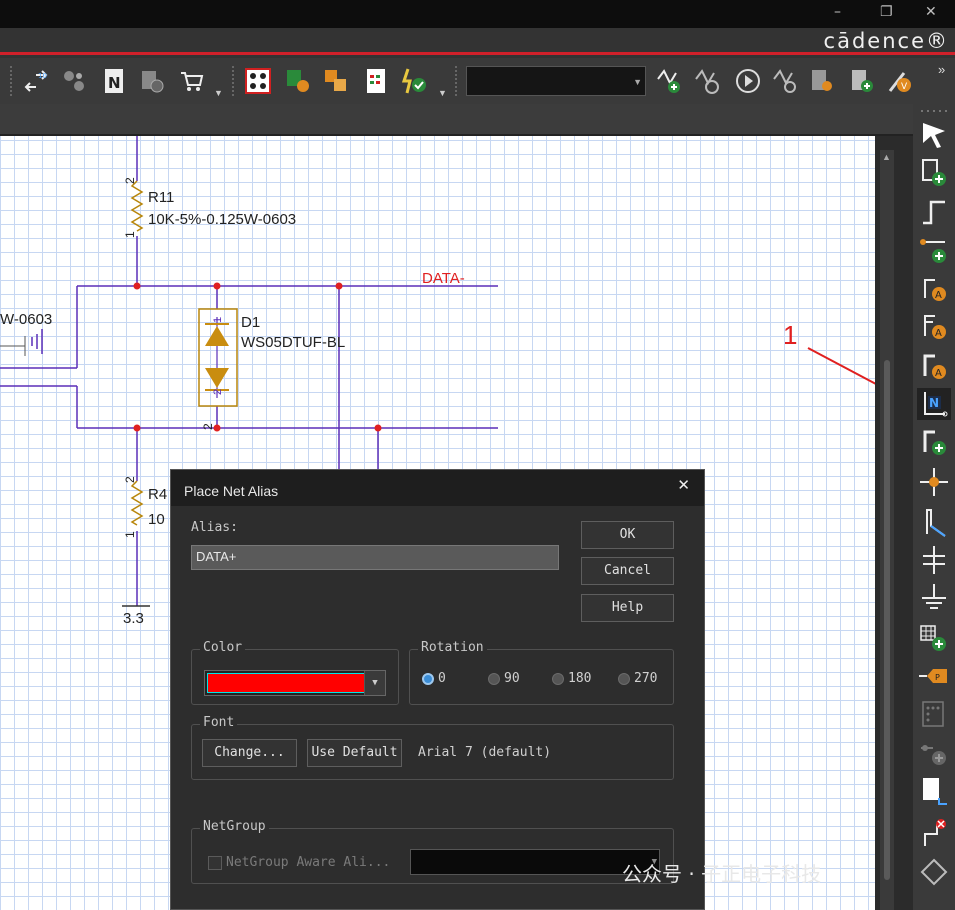 The image size is (955, 910). I want to click on voltage-marker-icon: V, so click(900, 81).